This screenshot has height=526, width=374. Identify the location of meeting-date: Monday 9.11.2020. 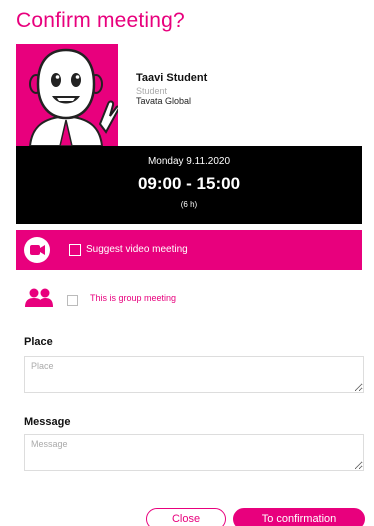
(189, 161).